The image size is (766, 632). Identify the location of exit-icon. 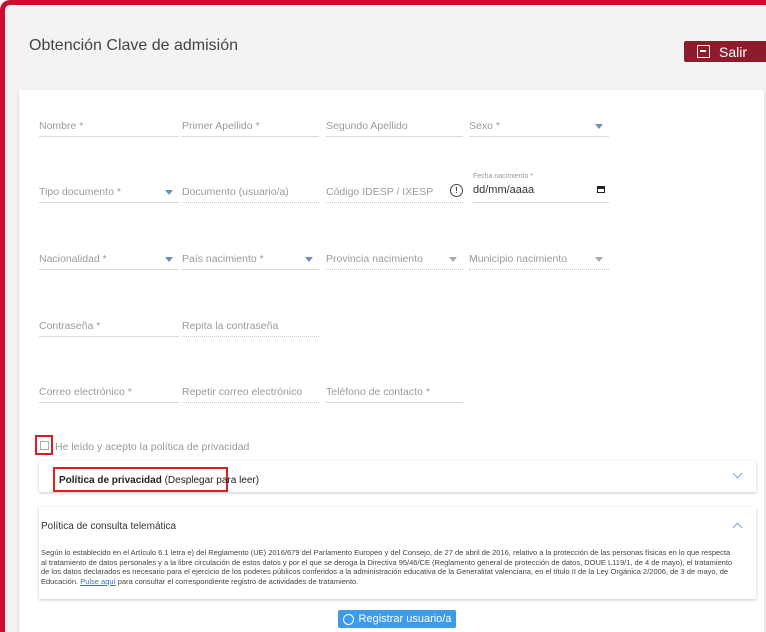
(703, 51).